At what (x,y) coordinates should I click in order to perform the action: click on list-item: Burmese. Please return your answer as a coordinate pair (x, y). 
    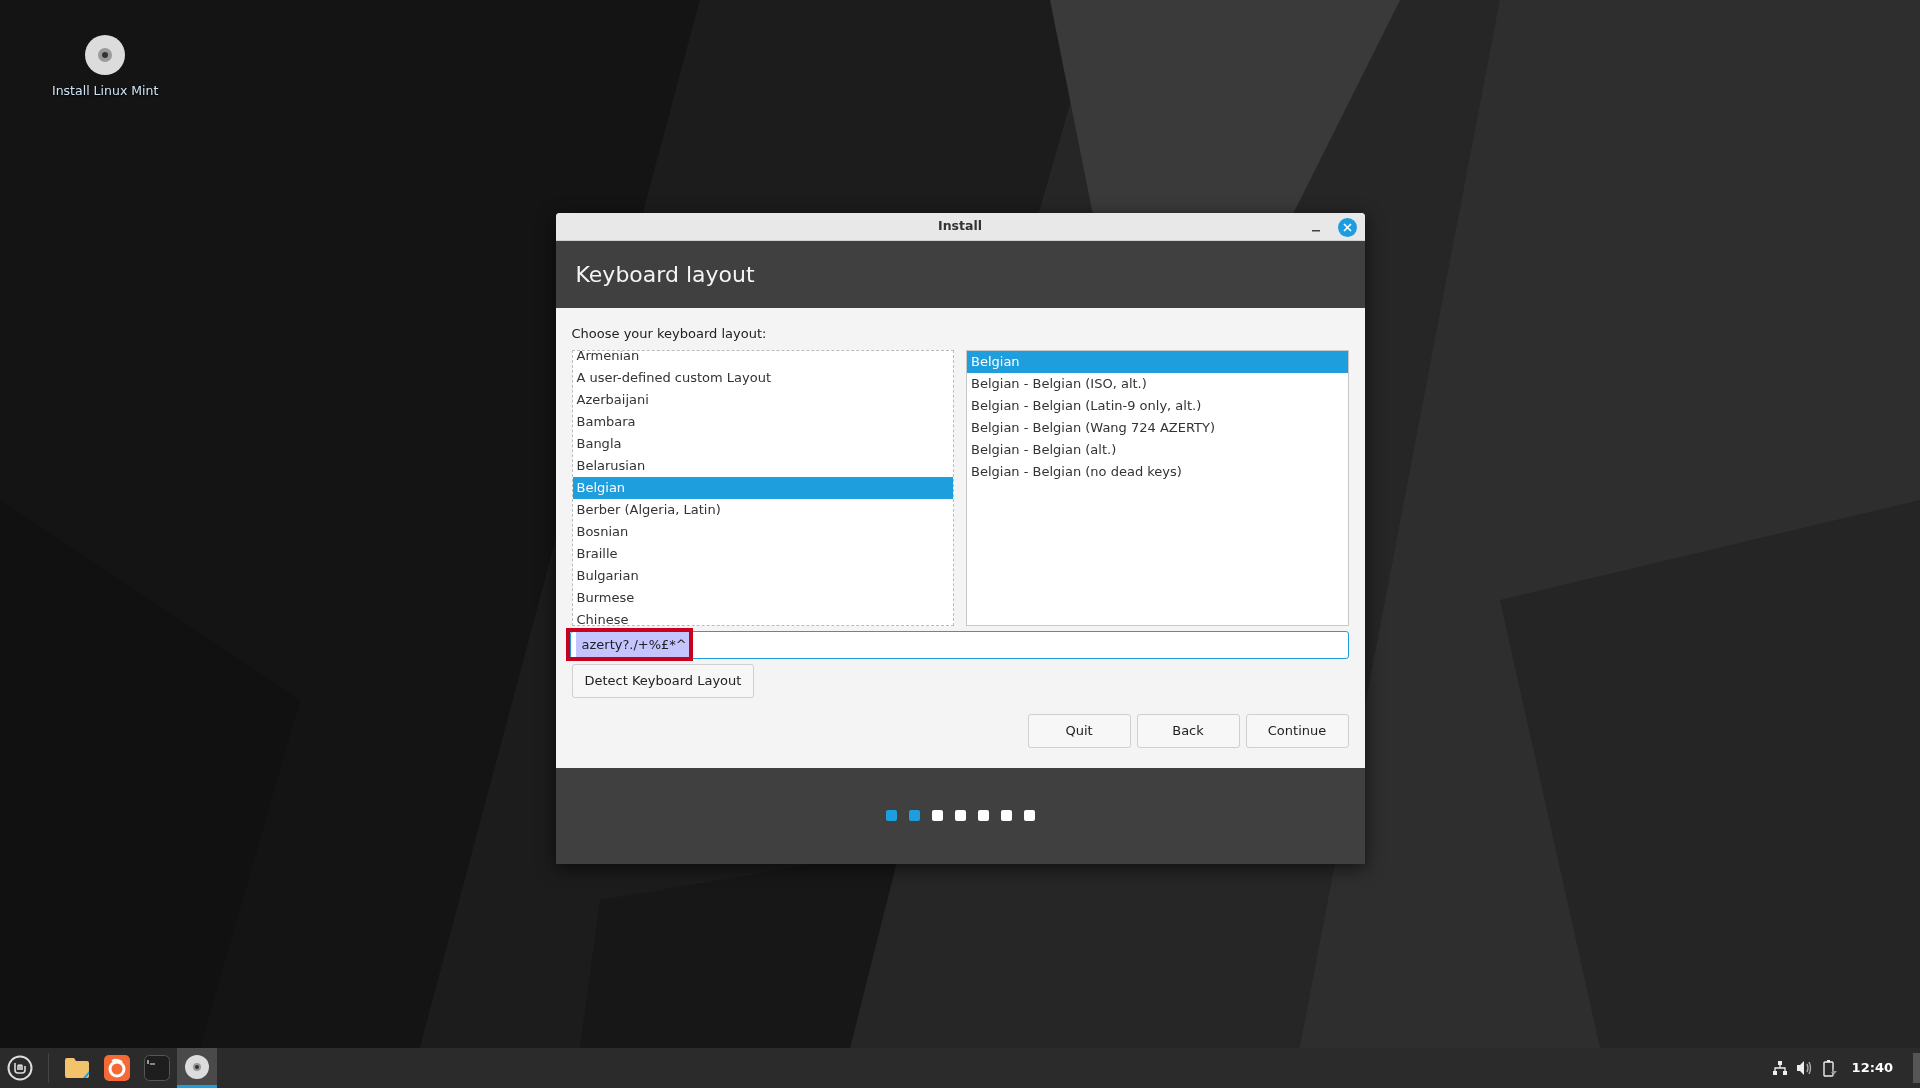
    Looking at the image, I should click on (762, 597).